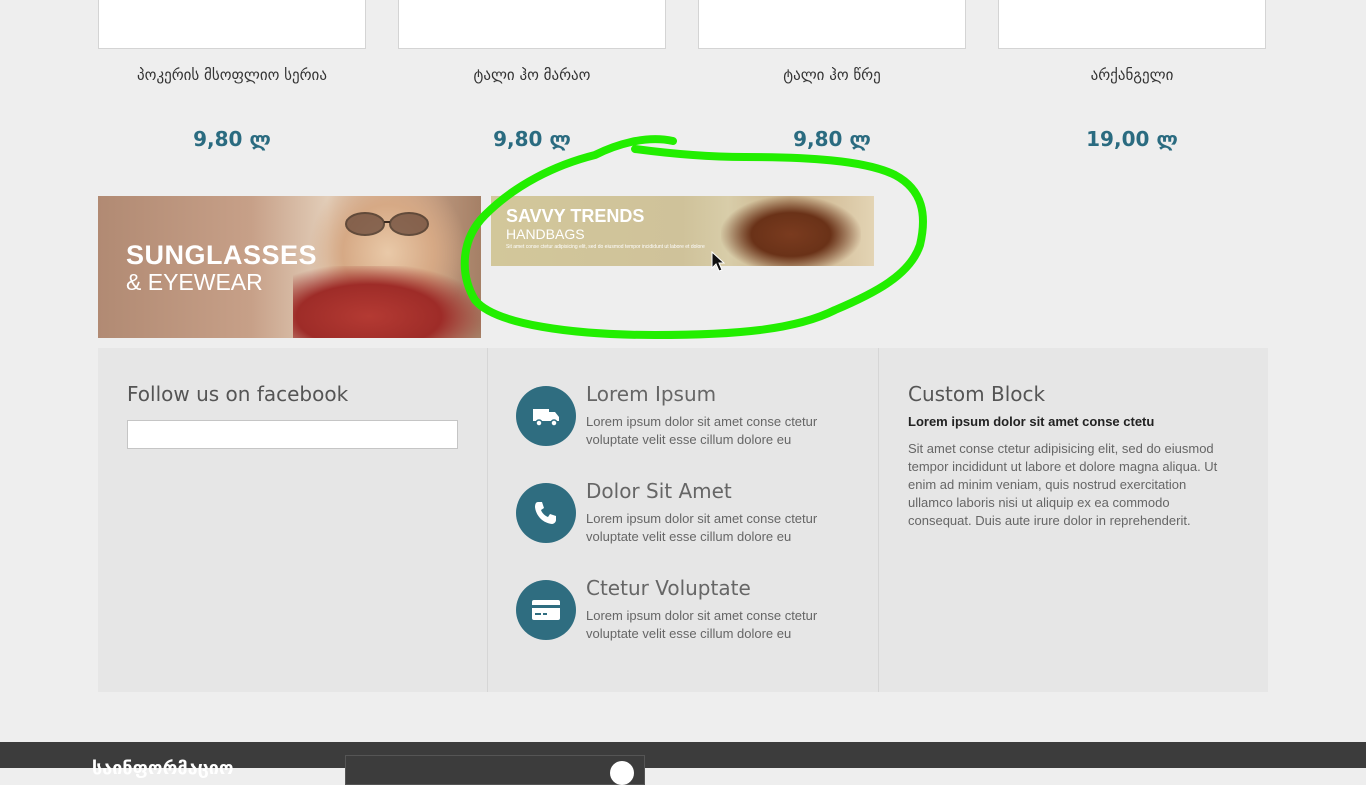  What do you see at coordinates (387, 224) in the screenshot?
I see `sunglasses-image` at bounding box center [387, 224].